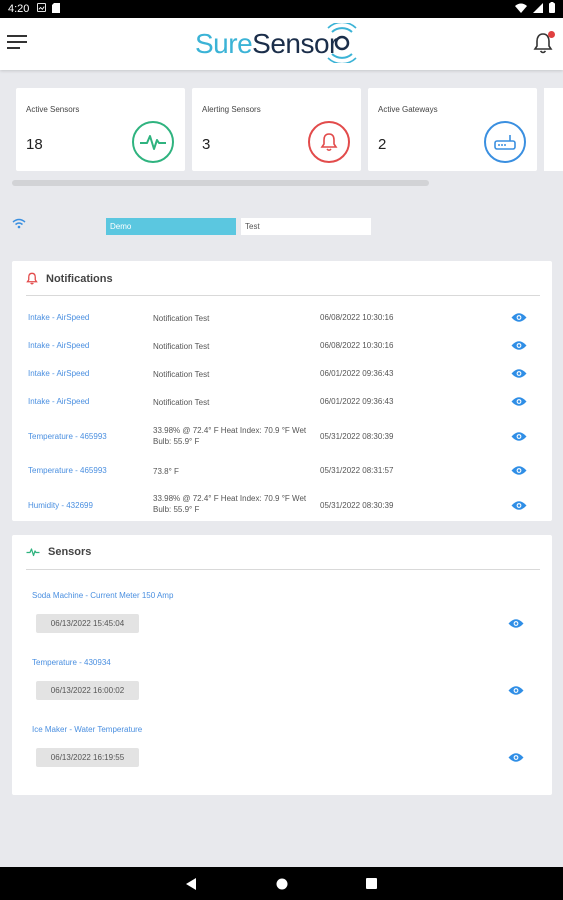  I want to click on status-bar: 4:20, so click(281, 9).